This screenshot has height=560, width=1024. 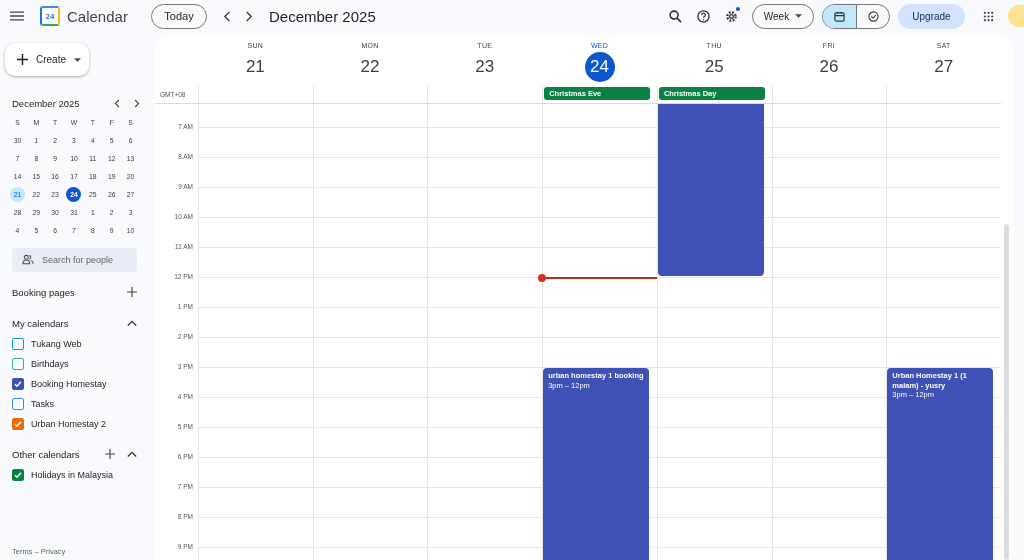 What do you see at coordinates (370, 67) in the screenshot?
I see `date-number: 22` at bounding box center [370, 67].